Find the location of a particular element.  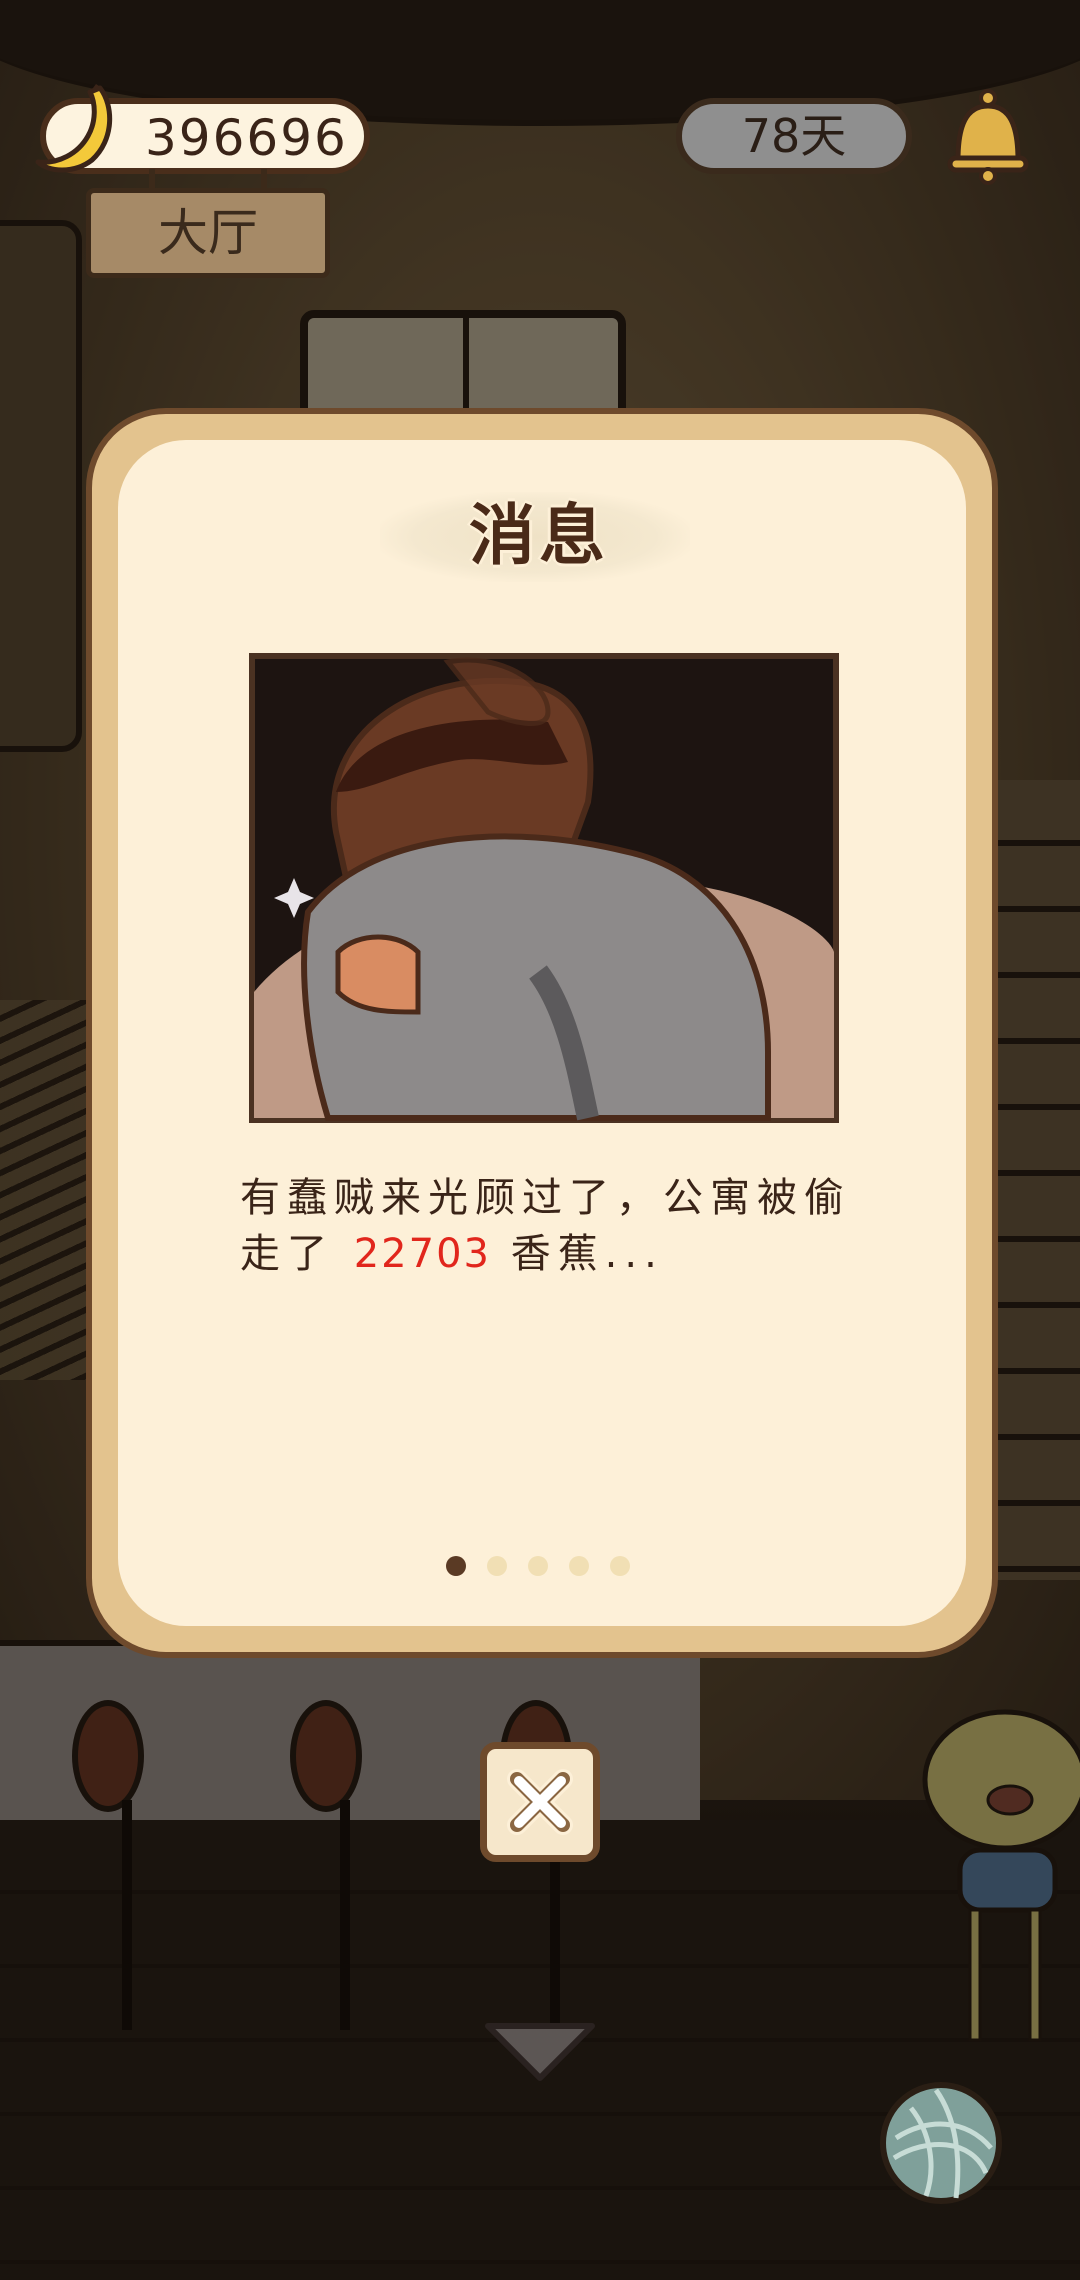

dialog-title: 消息 is located at coordinates (539, 535).